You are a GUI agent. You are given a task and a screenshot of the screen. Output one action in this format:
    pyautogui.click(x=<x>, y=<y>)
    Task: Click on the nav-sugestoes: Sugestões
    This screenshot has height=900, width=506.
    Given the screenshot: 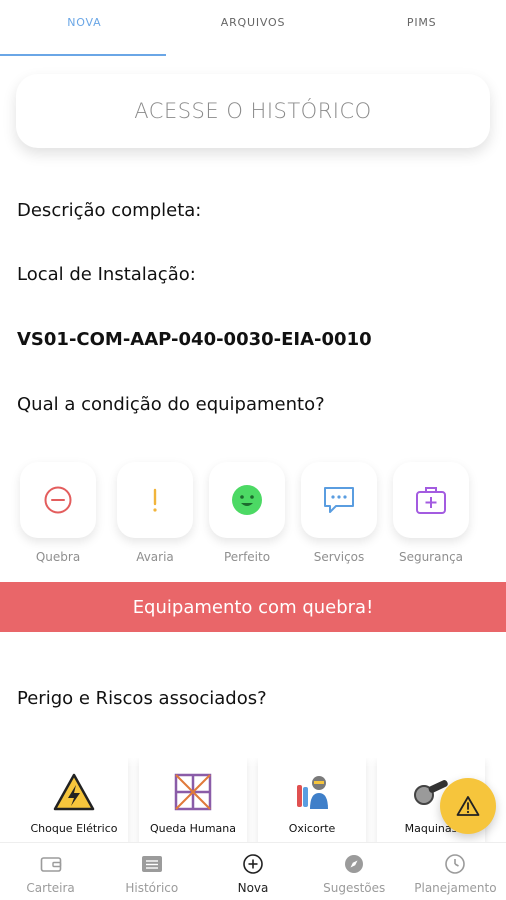 What is the action you would take?
    pyautogui.click(x=354, y=871)
    